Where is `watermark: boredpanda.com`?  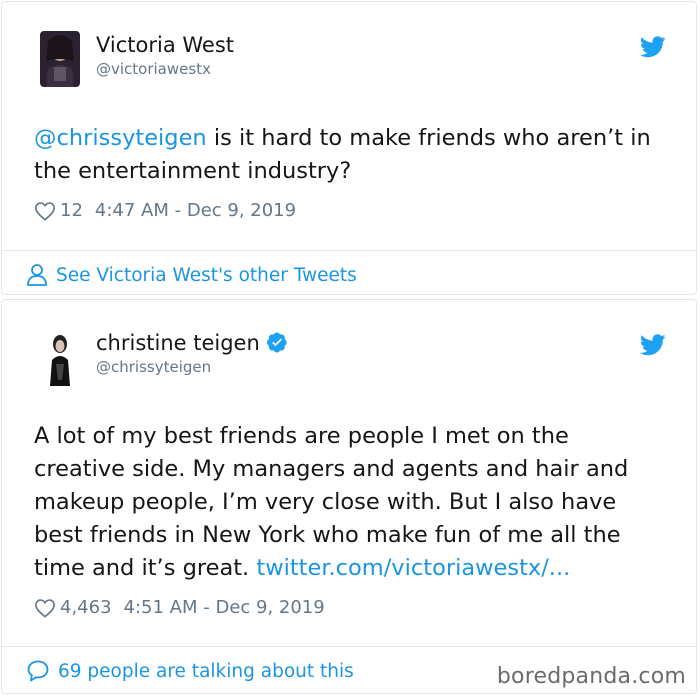 watermark: boredpanda.com is located at coordinates (591, 676).